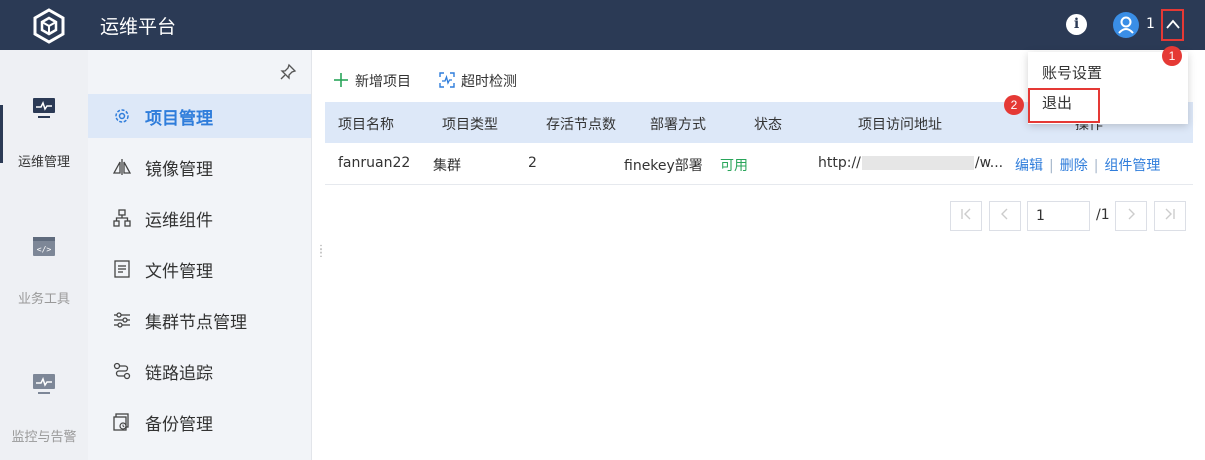  Describe the element at coordinates (1126, 25) in the screenshot. I see `user-avatar-icon` at that location.